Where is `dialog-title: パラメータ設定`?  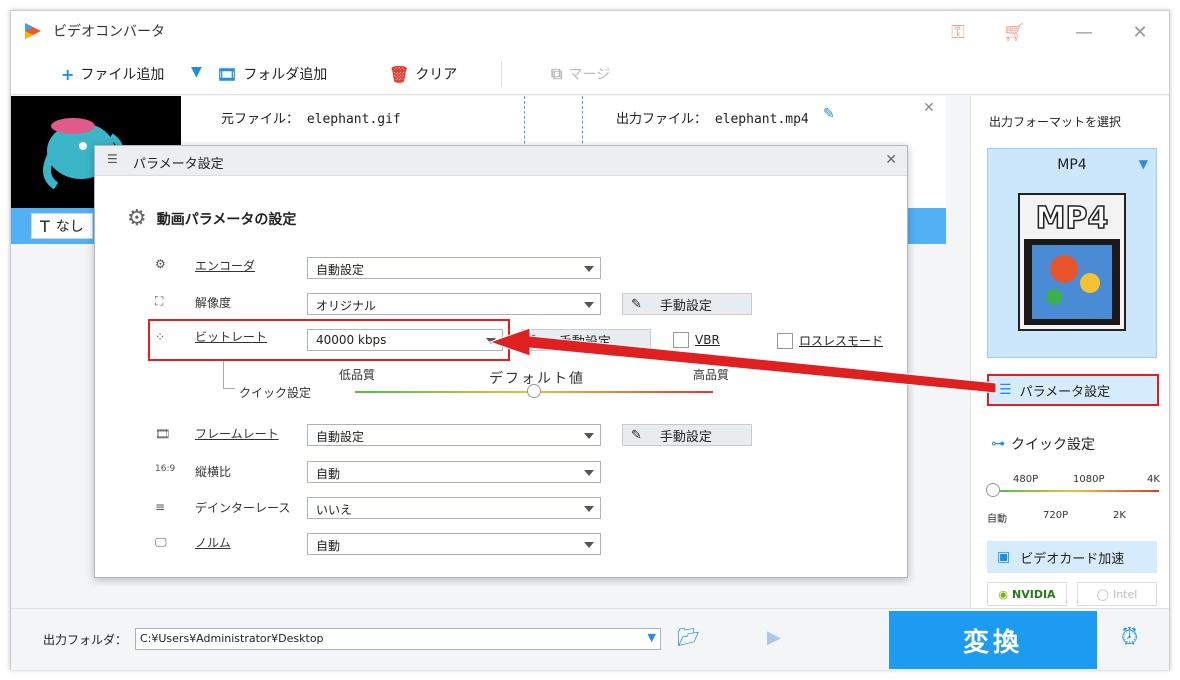
dialog-title: パラメータ設定 is located at coordinates (178, 164).